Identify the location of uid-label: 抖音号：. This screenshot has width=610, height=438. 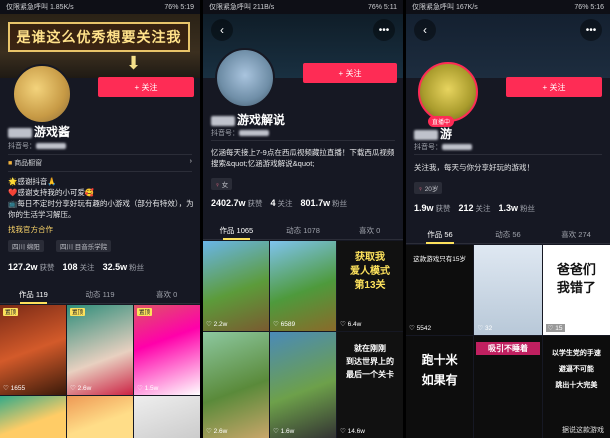
(225, 133).